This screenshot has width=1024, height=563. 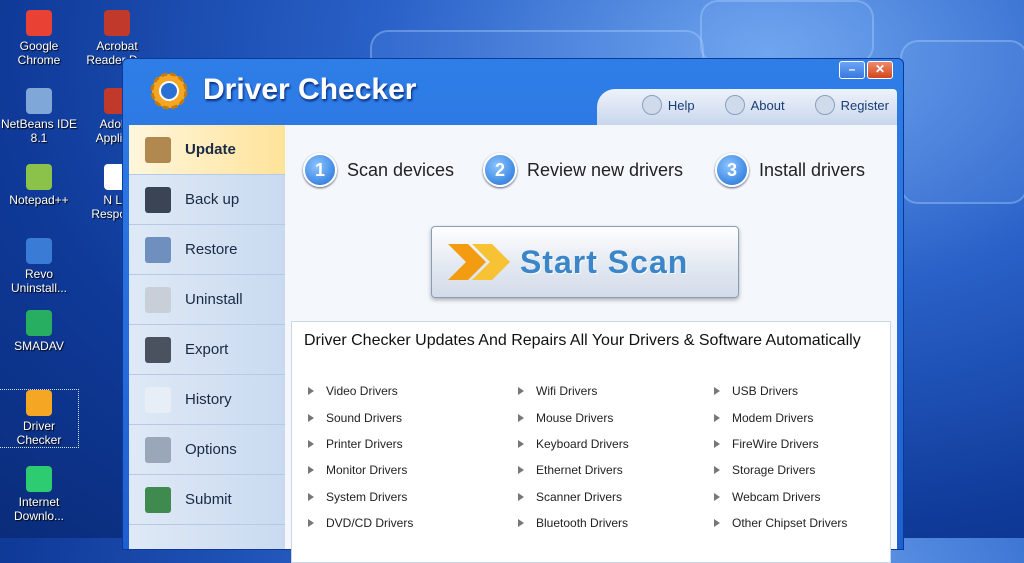 I want to click on driver-item: Scanner Drivers, so click(x=573, y=497).